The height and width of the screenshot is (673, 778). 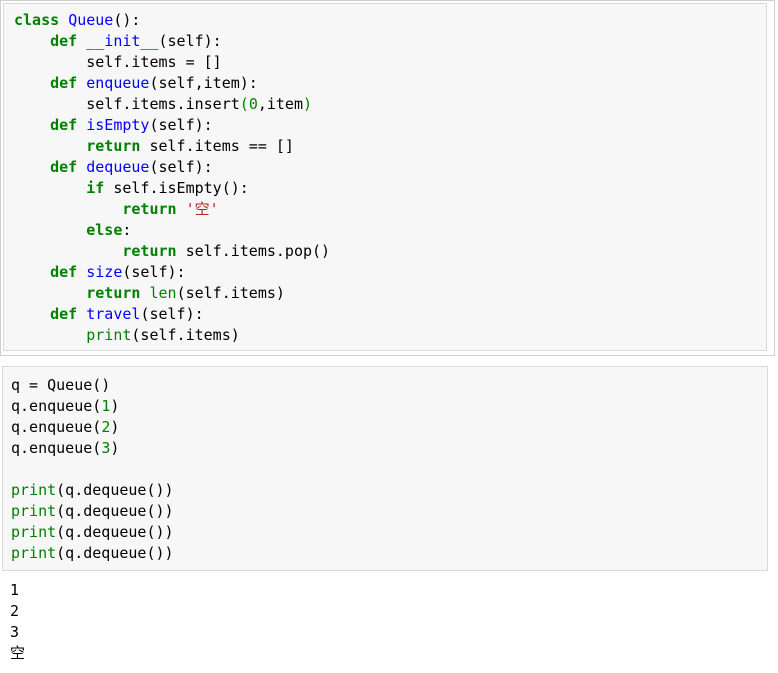 I want to click on code-token: self.items = [], so click(x=118, y=62).